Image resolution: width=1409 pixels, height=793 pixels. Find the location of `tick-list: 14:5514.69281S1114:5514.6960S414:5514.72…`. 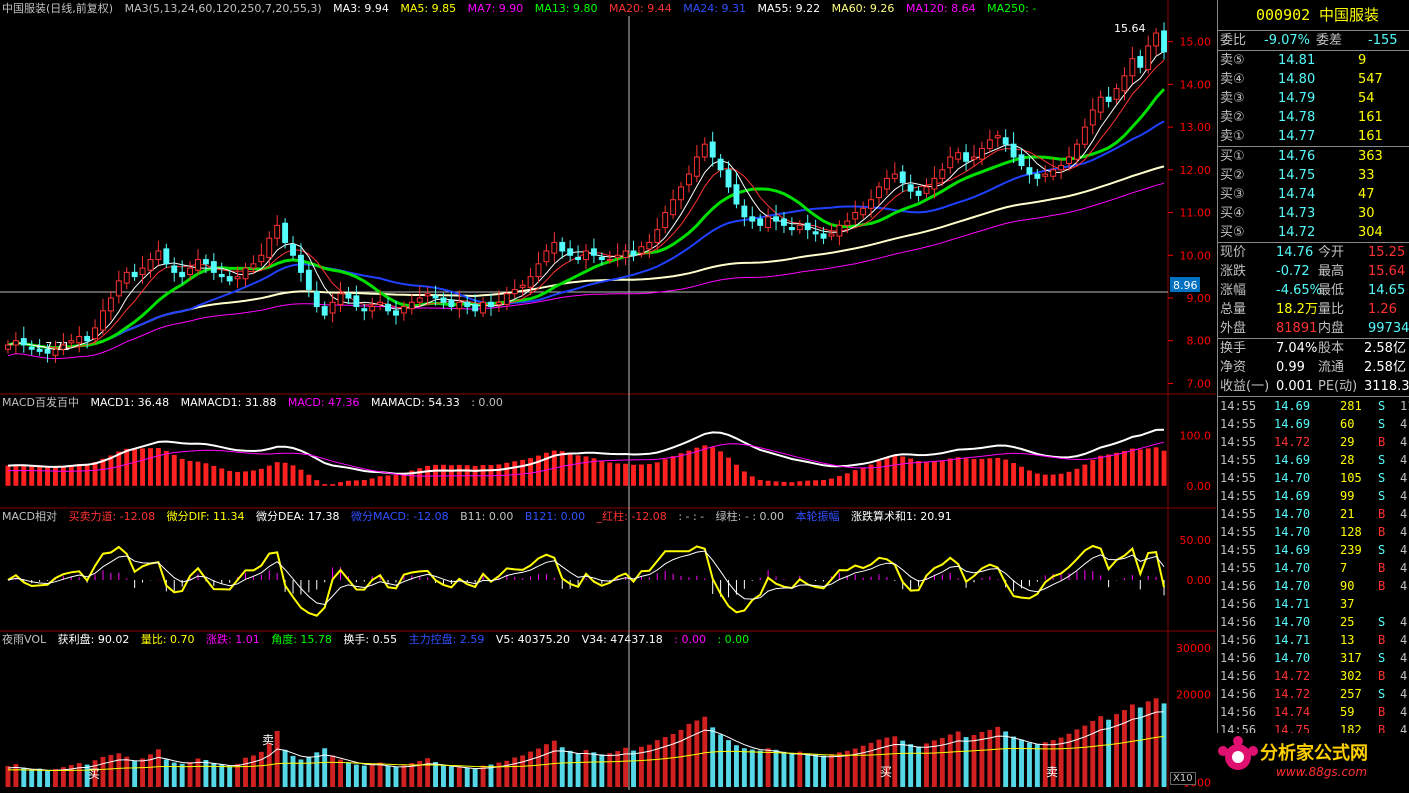

tick-list: 14:5514.69281S1114:5514.6960S414:5514.72… is located at coordinates (1313, 576).